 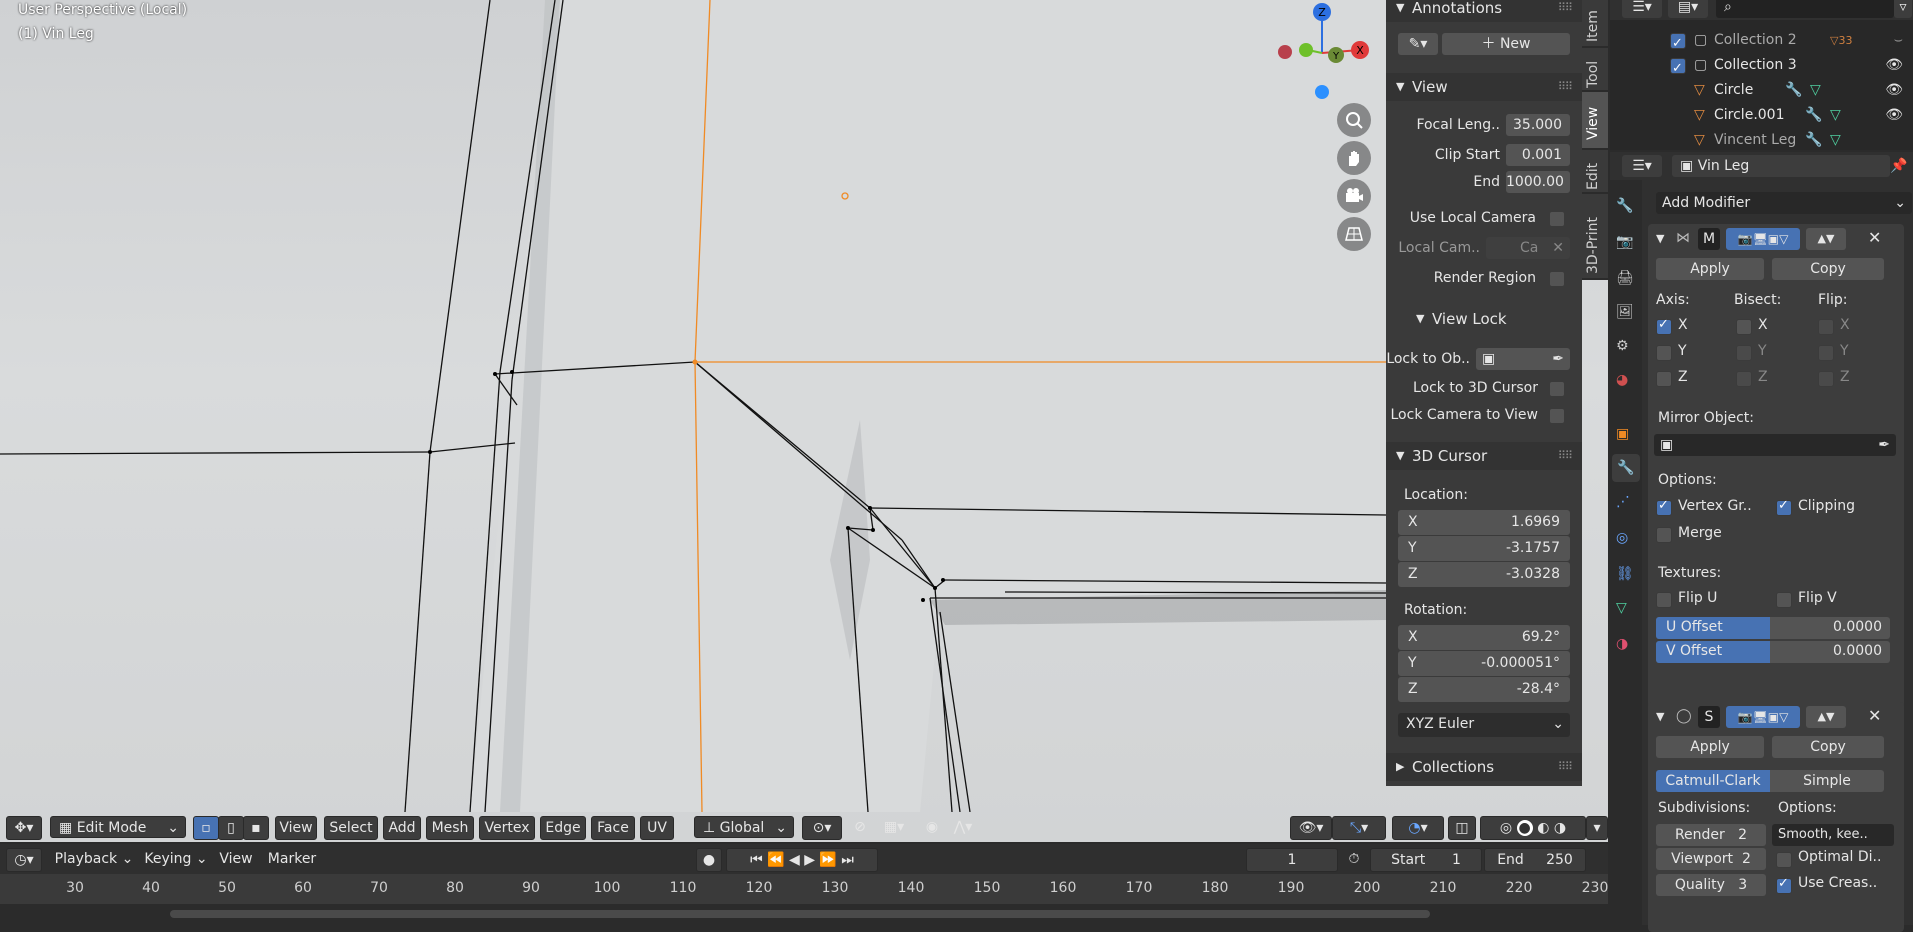 What do you see at coordinates (709, 860) in the screenshot?
I see `record-button: ●` at bounding box center [709, 860].